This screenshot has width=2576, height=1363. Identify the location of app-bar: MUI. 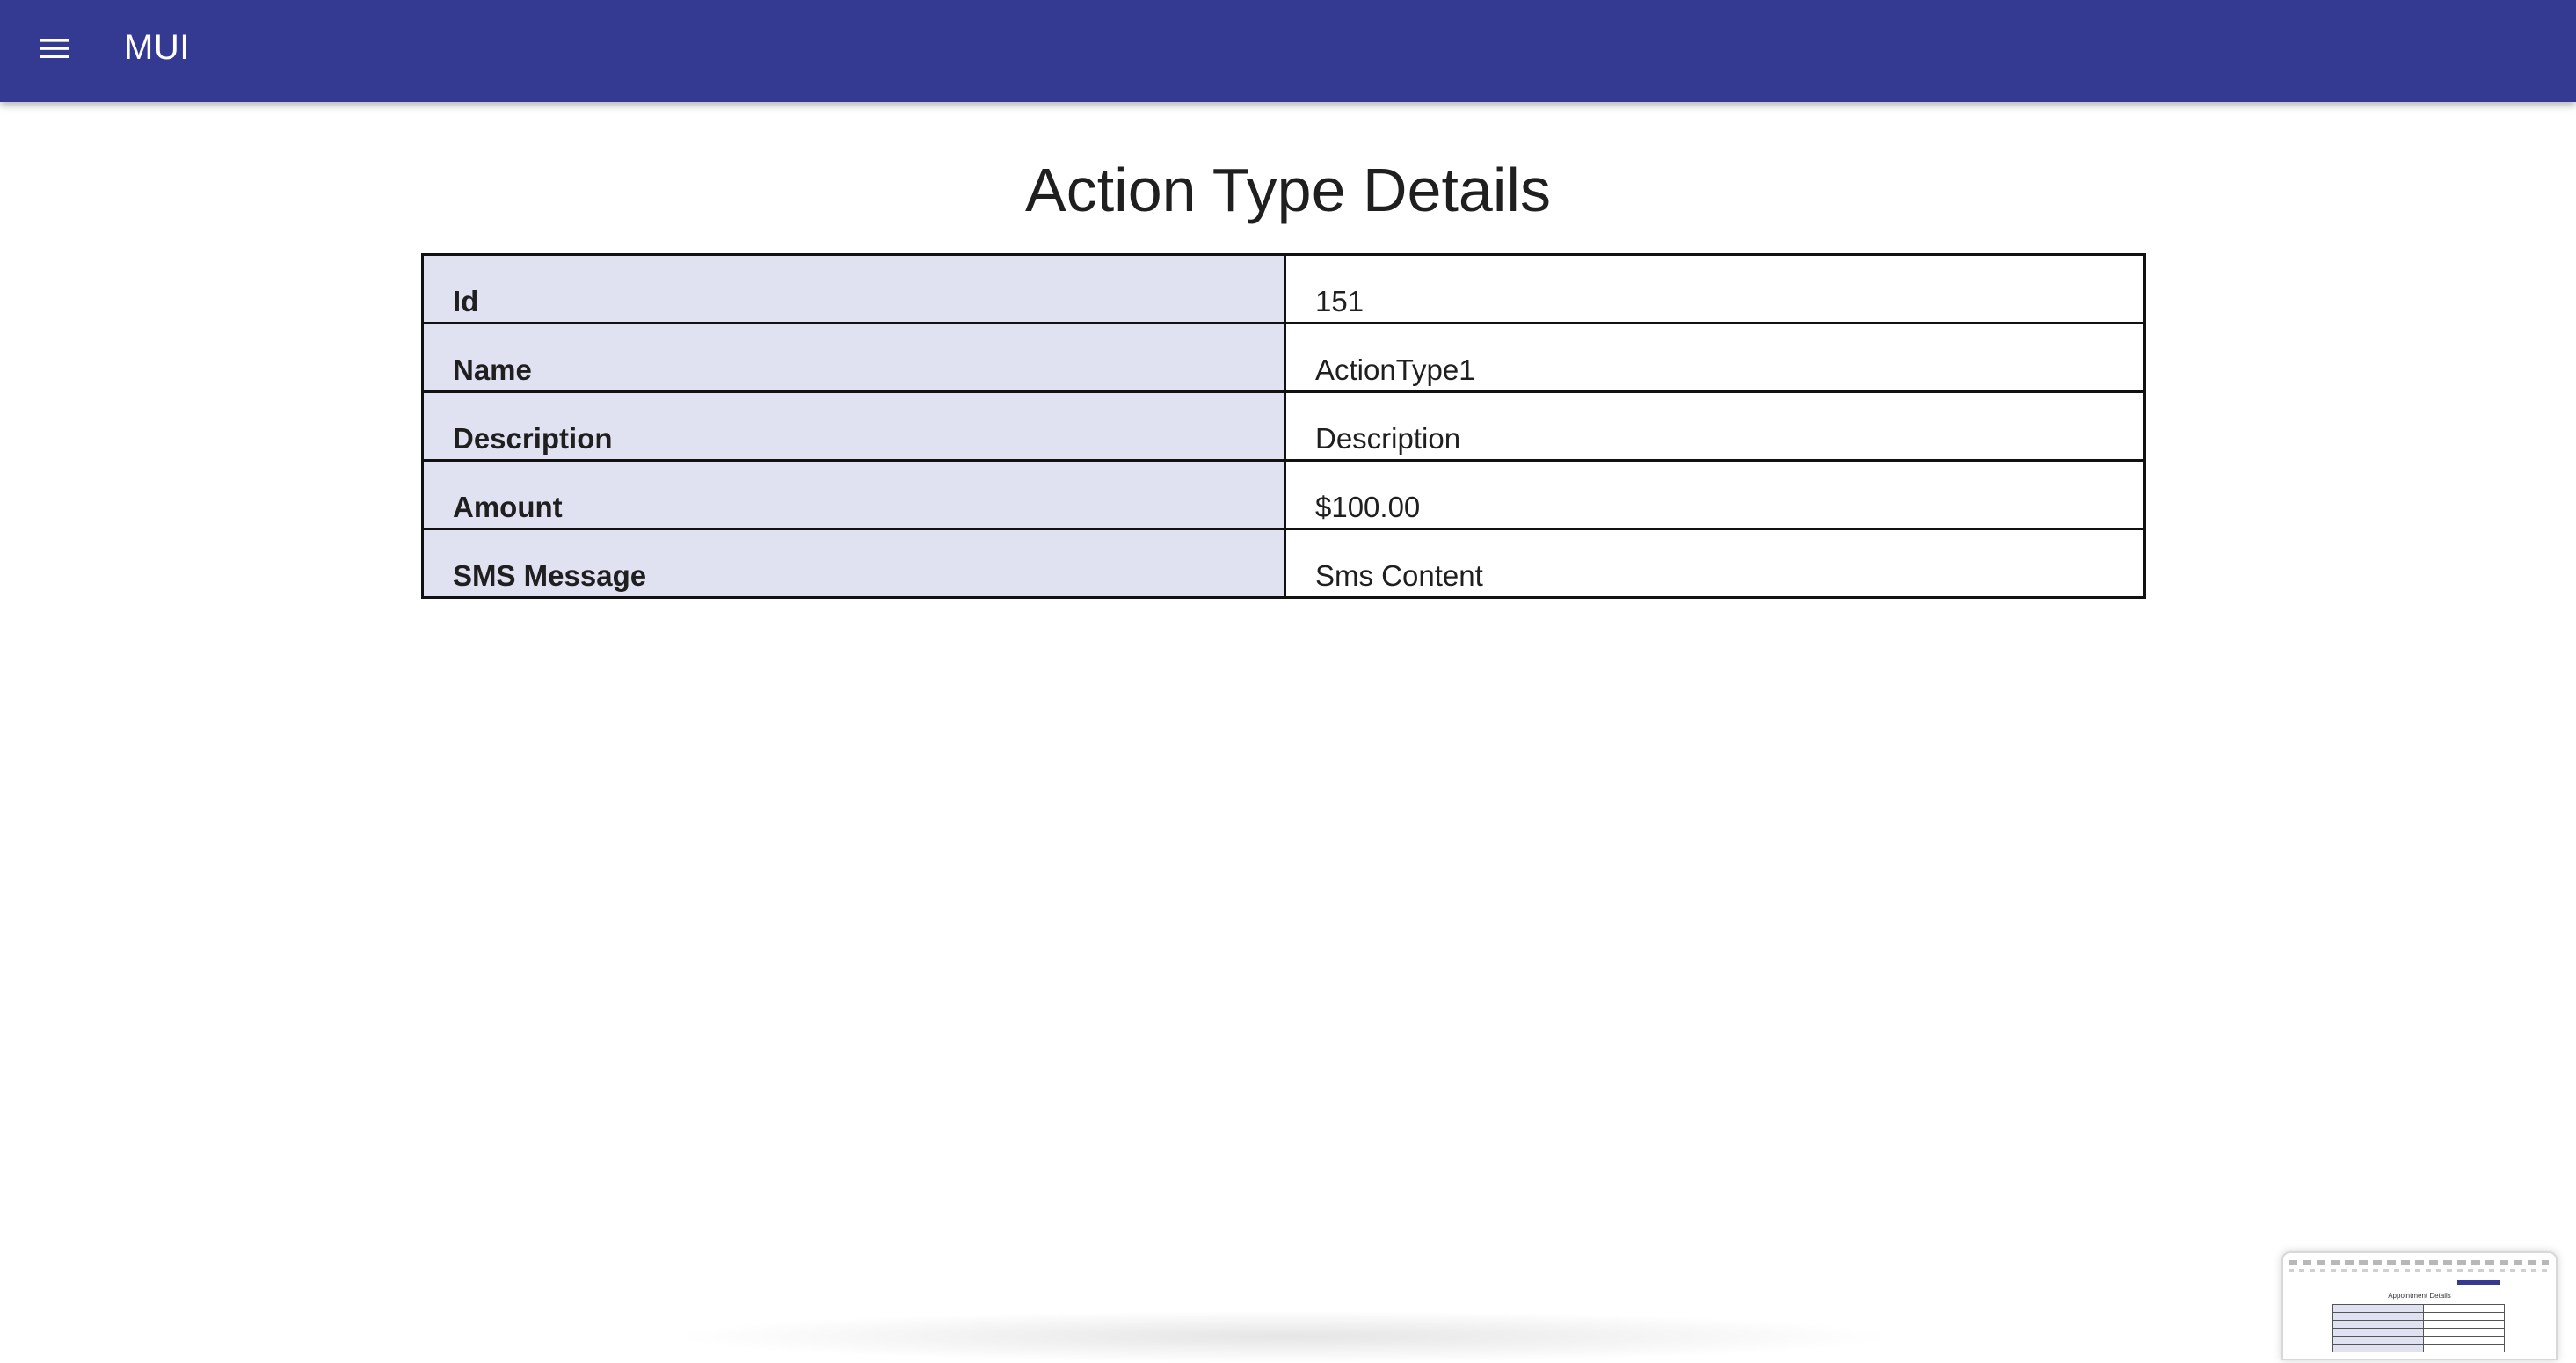
(1288, 51).